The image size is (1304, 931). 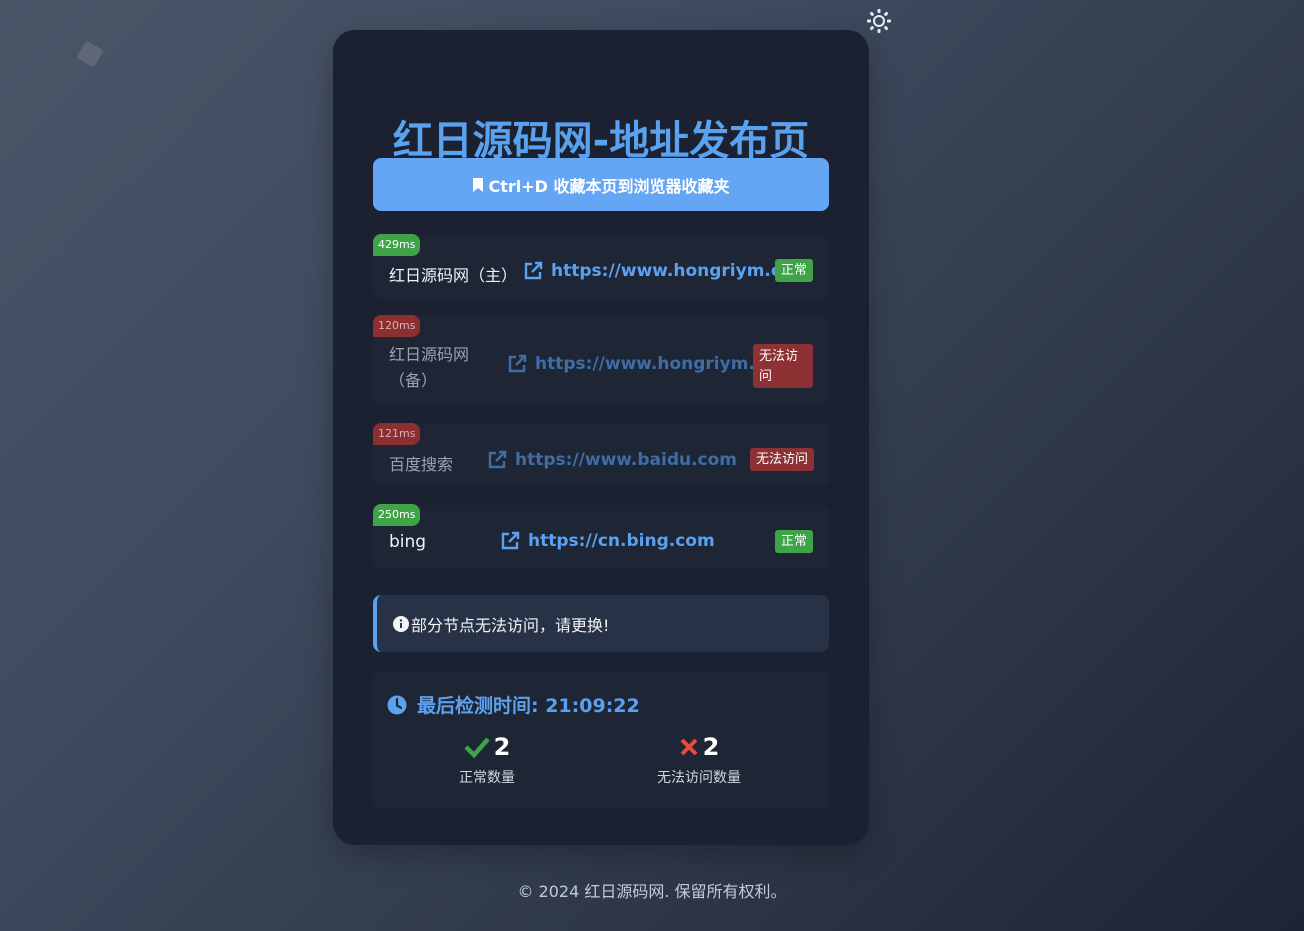 I want to click on stat-ok: 2 正常数量, so click(x=487, y=760).